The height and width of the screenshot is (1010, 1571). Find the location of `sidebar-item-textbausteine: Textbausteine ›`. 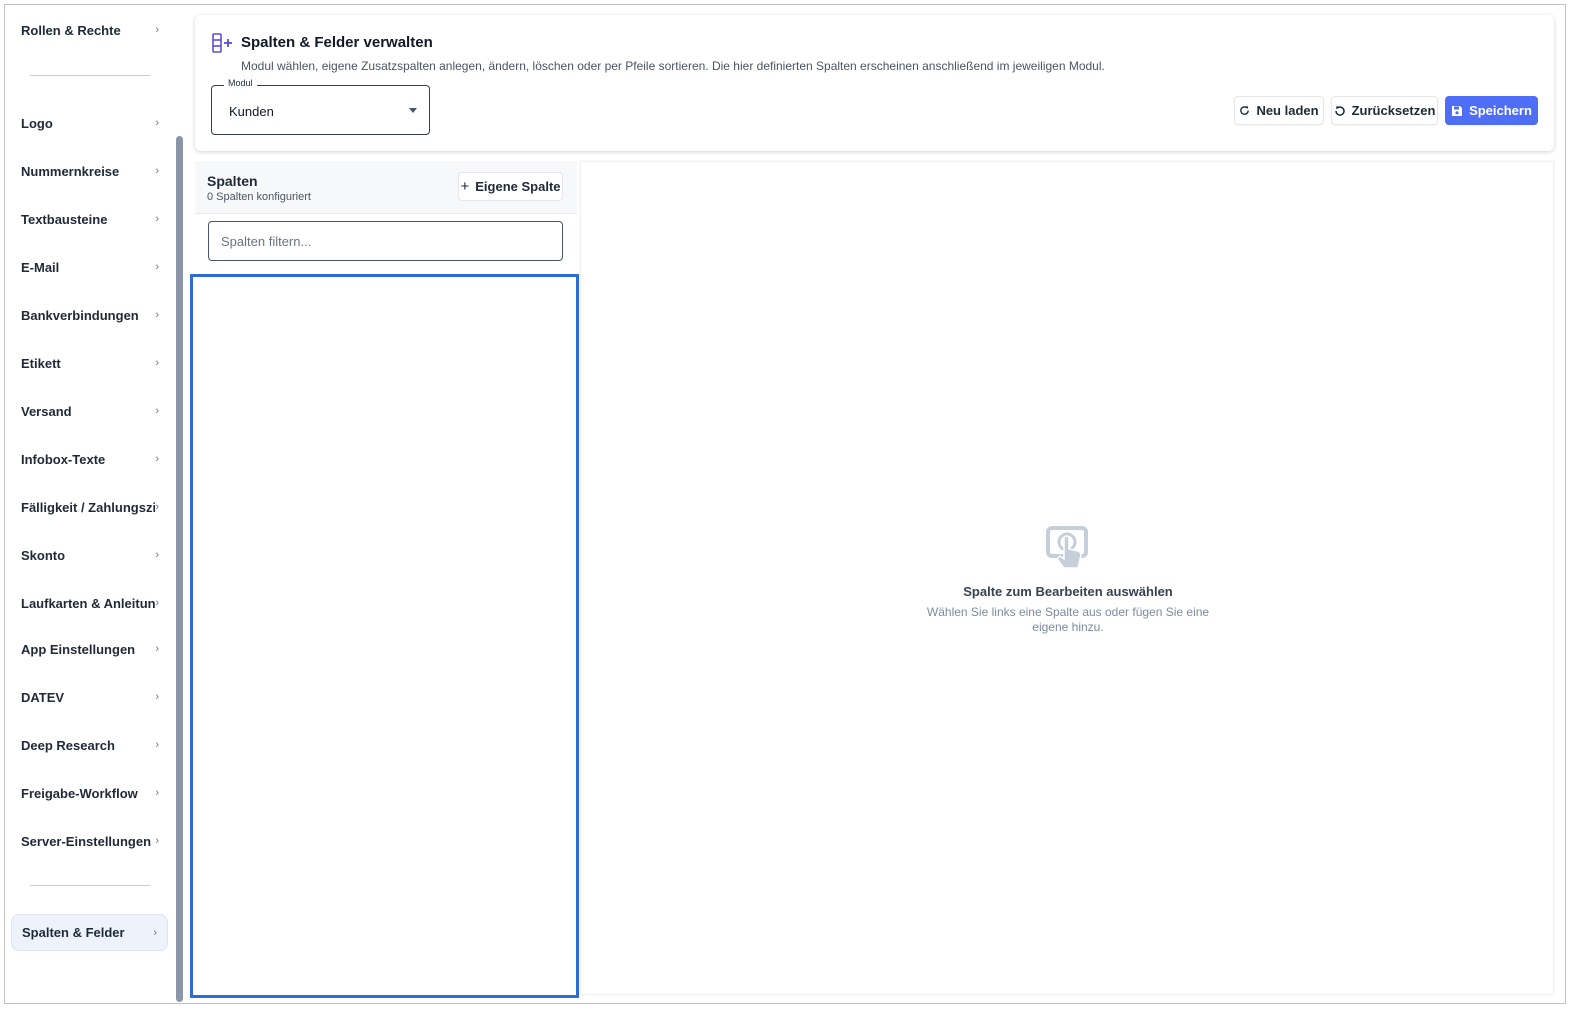

sidebar-item-textbausteine: Textbausteine › is located at coordinates (90, 219).